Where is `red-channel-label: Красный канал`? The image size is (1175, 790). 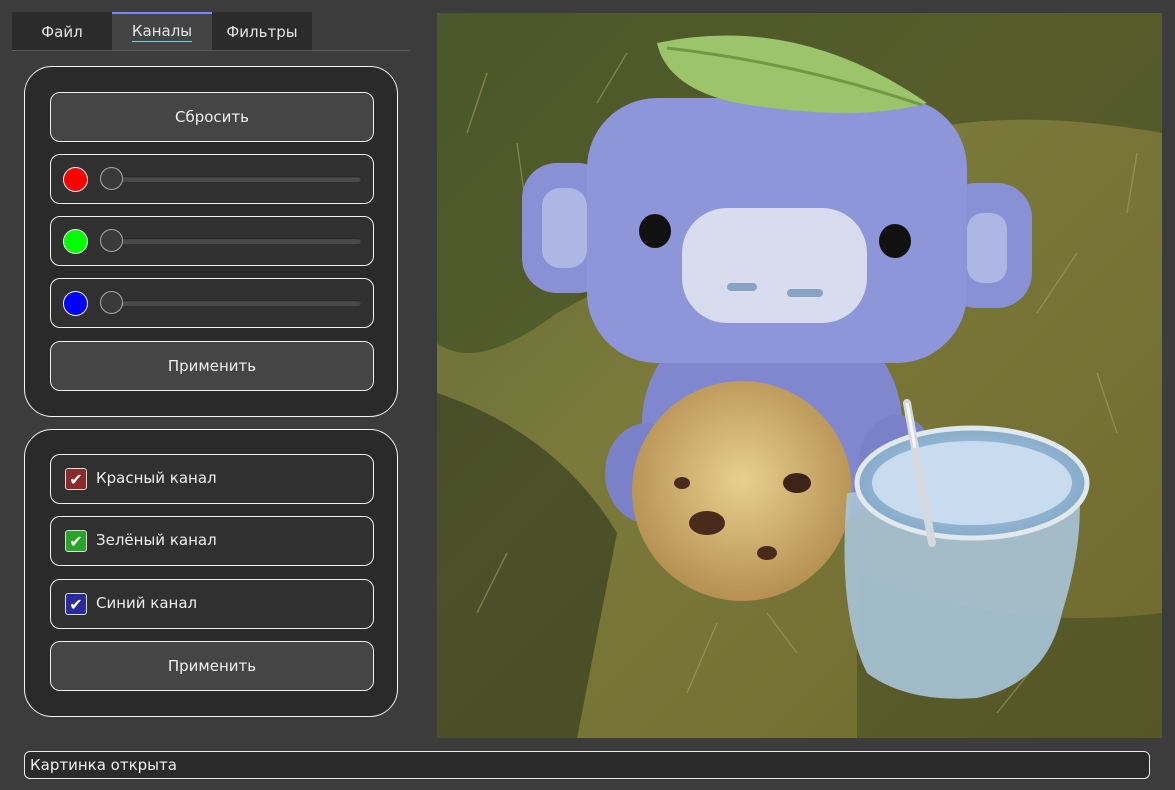
red-channel-label: Красный канал is located at coordinates (156, 478).